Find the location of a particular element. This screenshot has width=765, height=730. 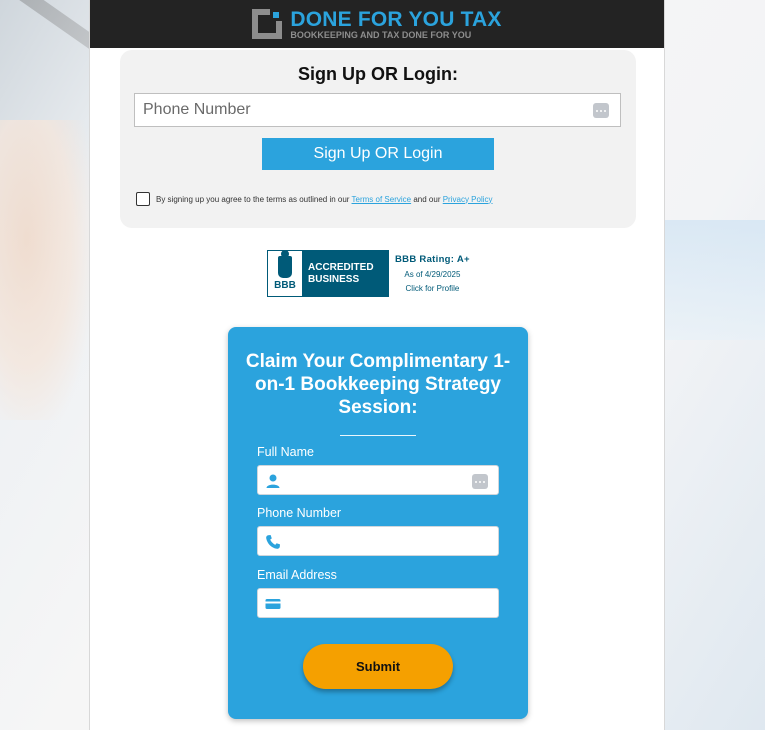

logo-subtitle: BOOKKEEPING AND TAX DONE FOR YOU is located at coordinates (381, 34).